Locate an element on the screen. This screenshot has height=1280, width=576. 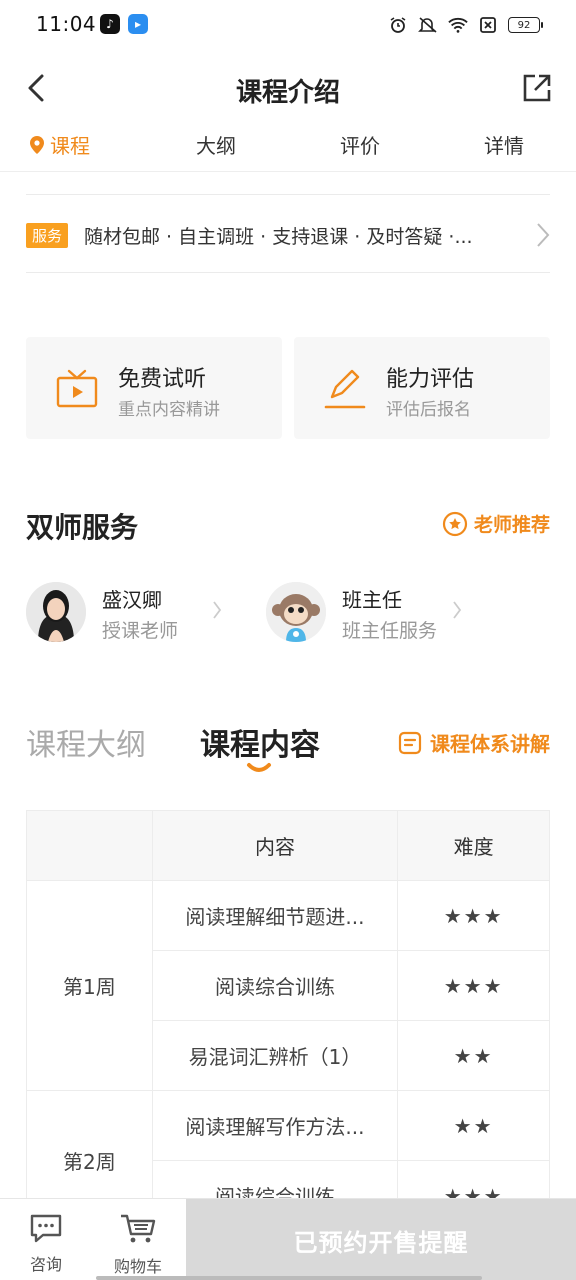
teacher-recommend-button: 老师推荐 is located at coordinates (496, 523).